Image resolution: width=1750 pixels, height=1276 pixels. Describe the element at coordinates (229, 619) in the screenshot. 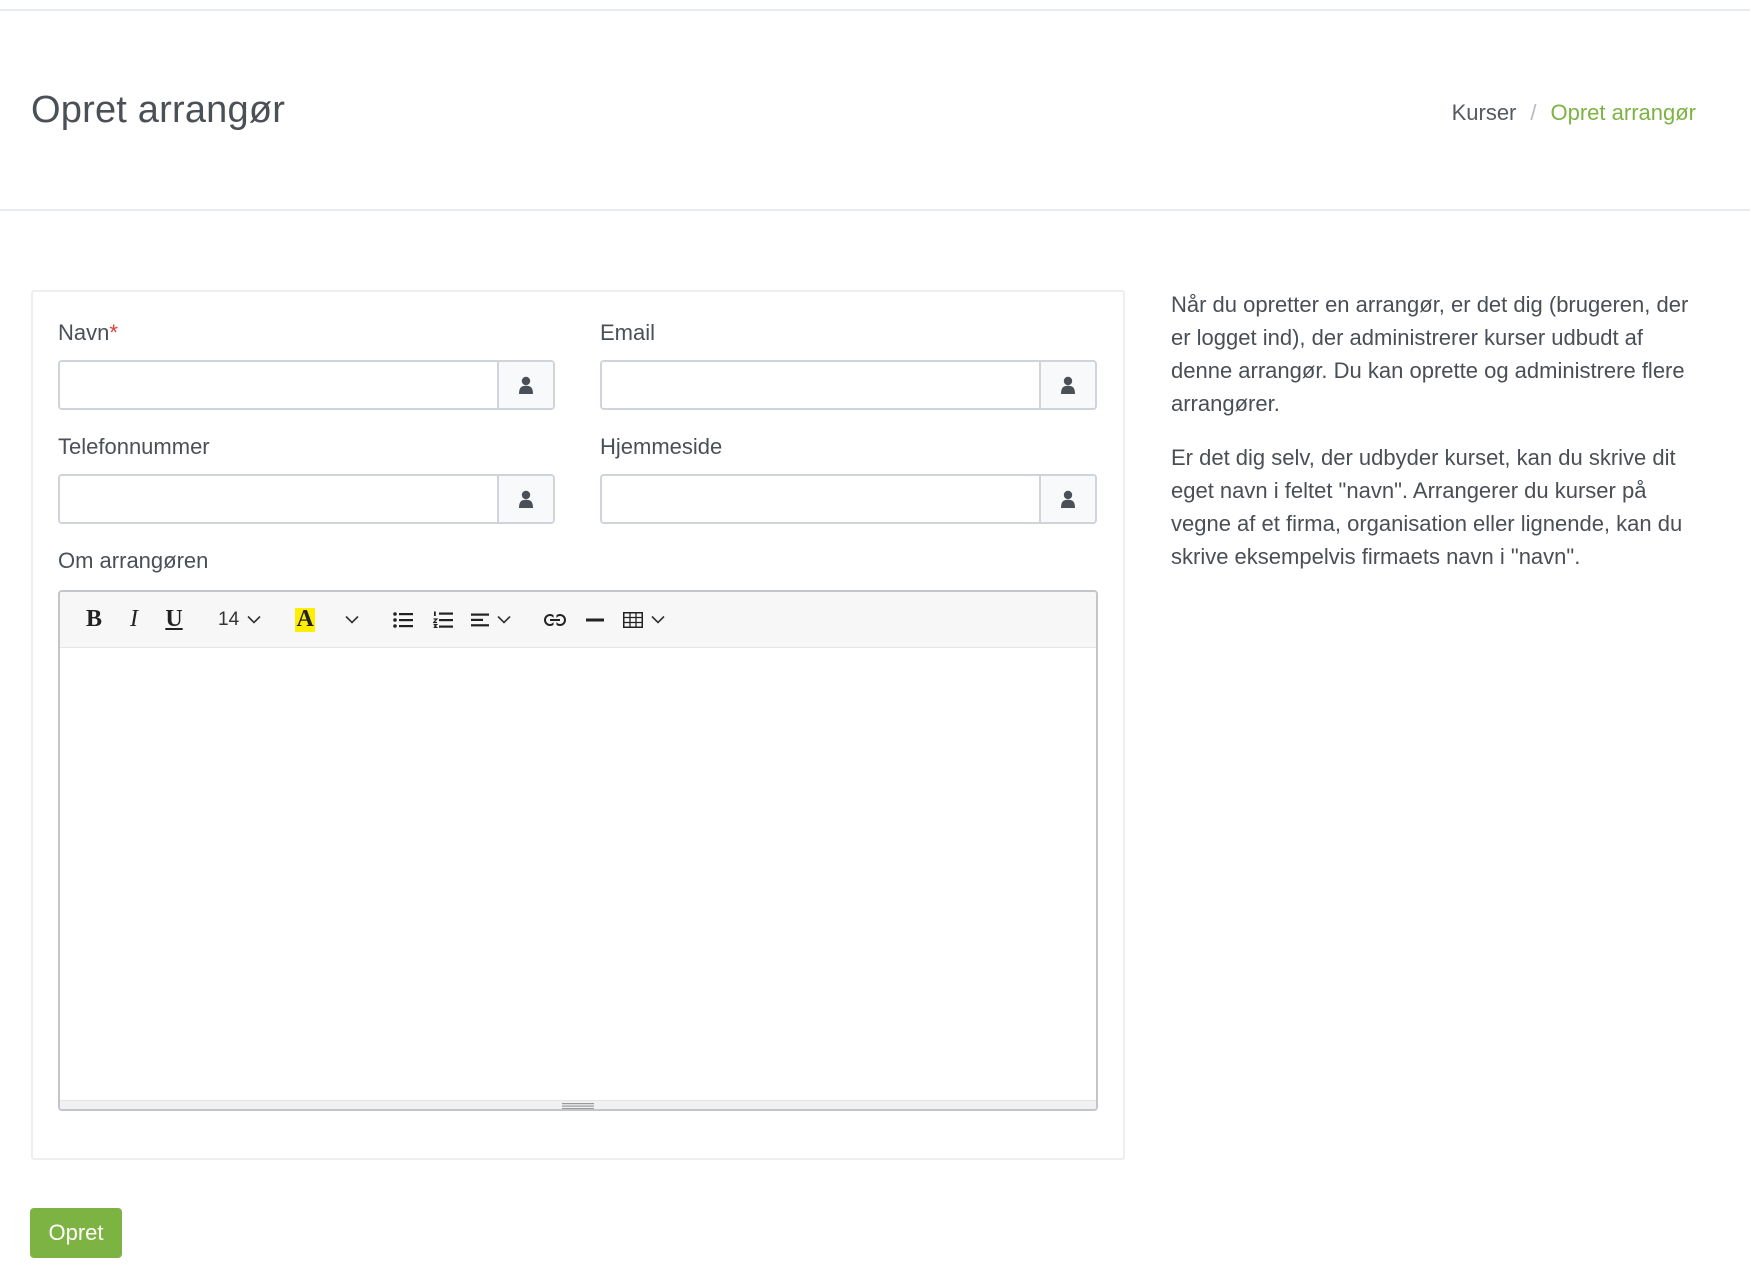

I see `font-size-value: 14` at that location.